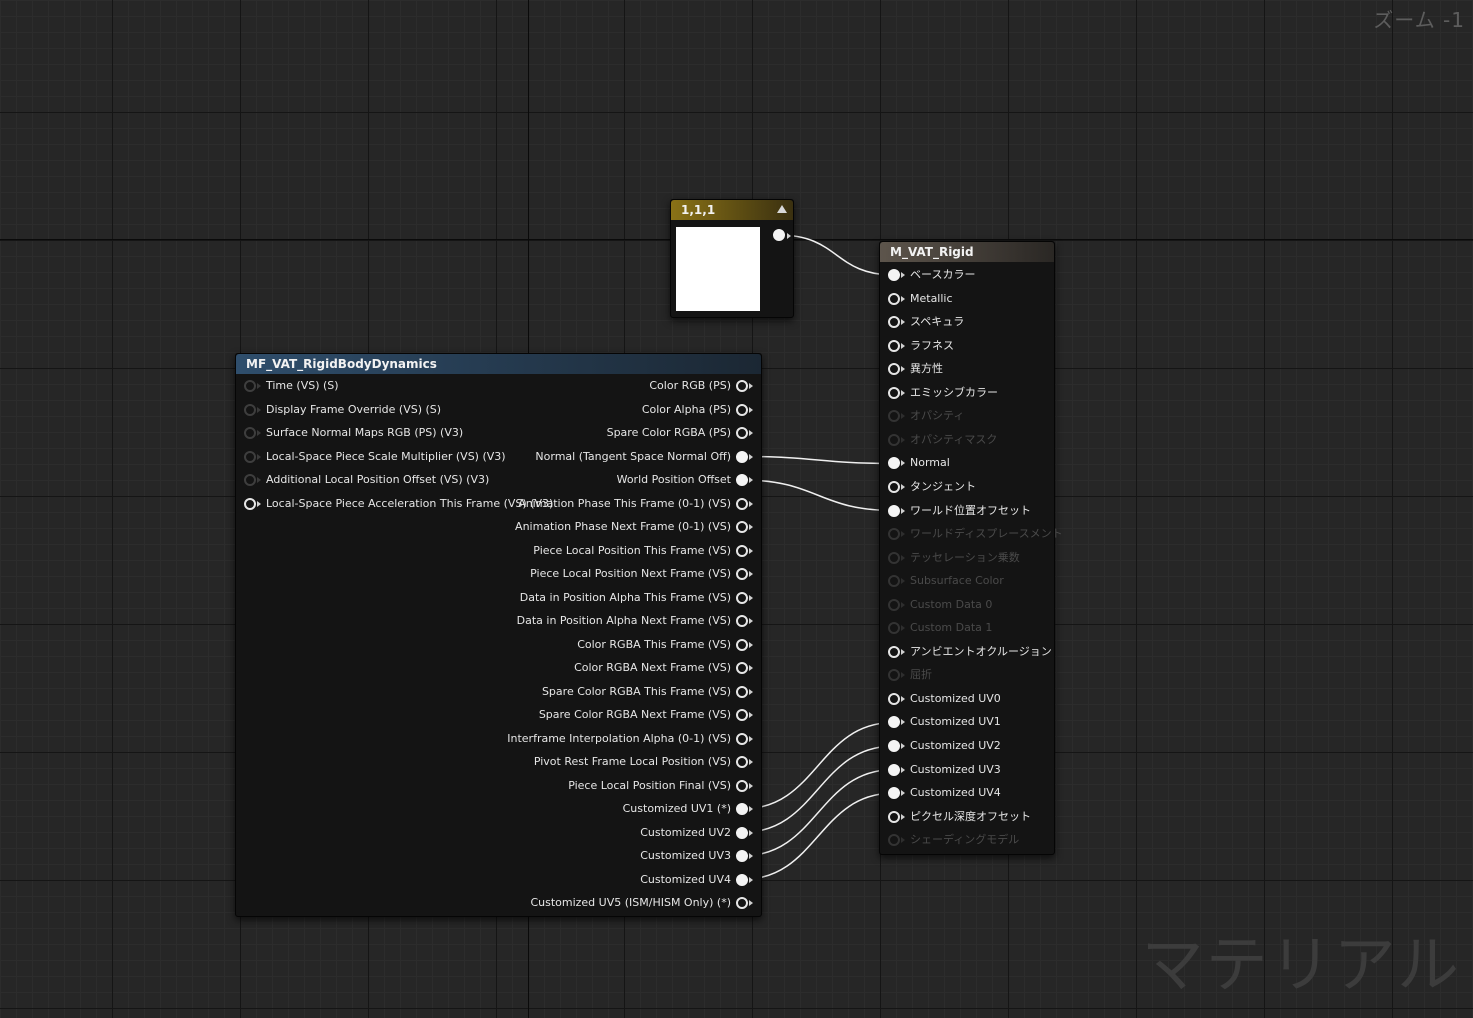 This screenshot has width=1473, height=1018. What do you see at coordinates (926, 322) in the screenshot?
I see `material-input-2: スペキュラ` at bounding box center [926, 322].